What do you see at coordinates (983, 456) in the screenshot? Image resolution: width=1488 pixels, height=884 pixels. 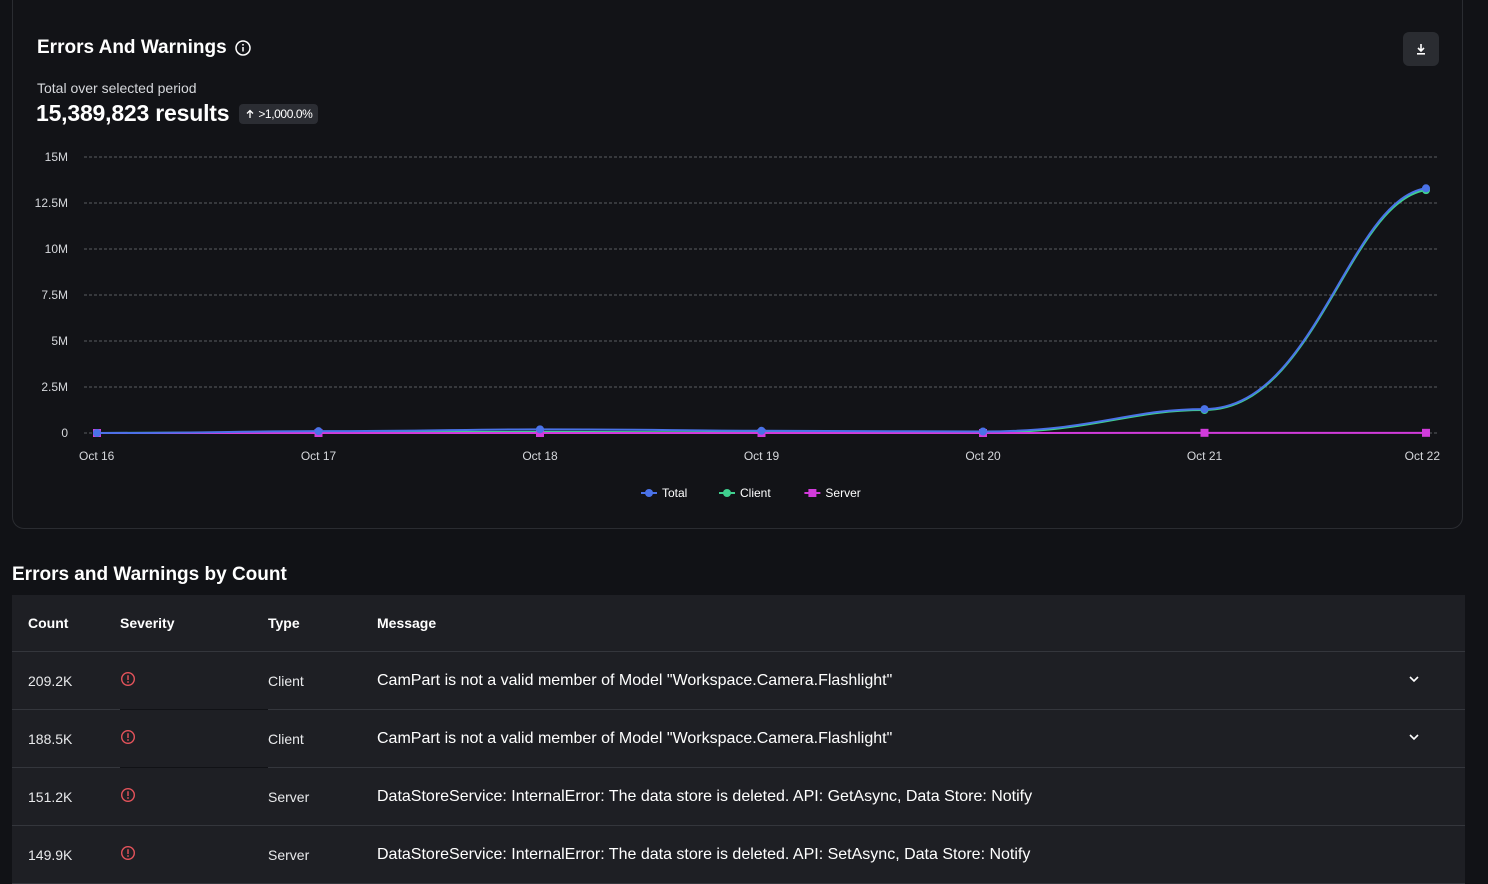 I see `x-tick-label: Oct 20` at bounding box center [983, 456].